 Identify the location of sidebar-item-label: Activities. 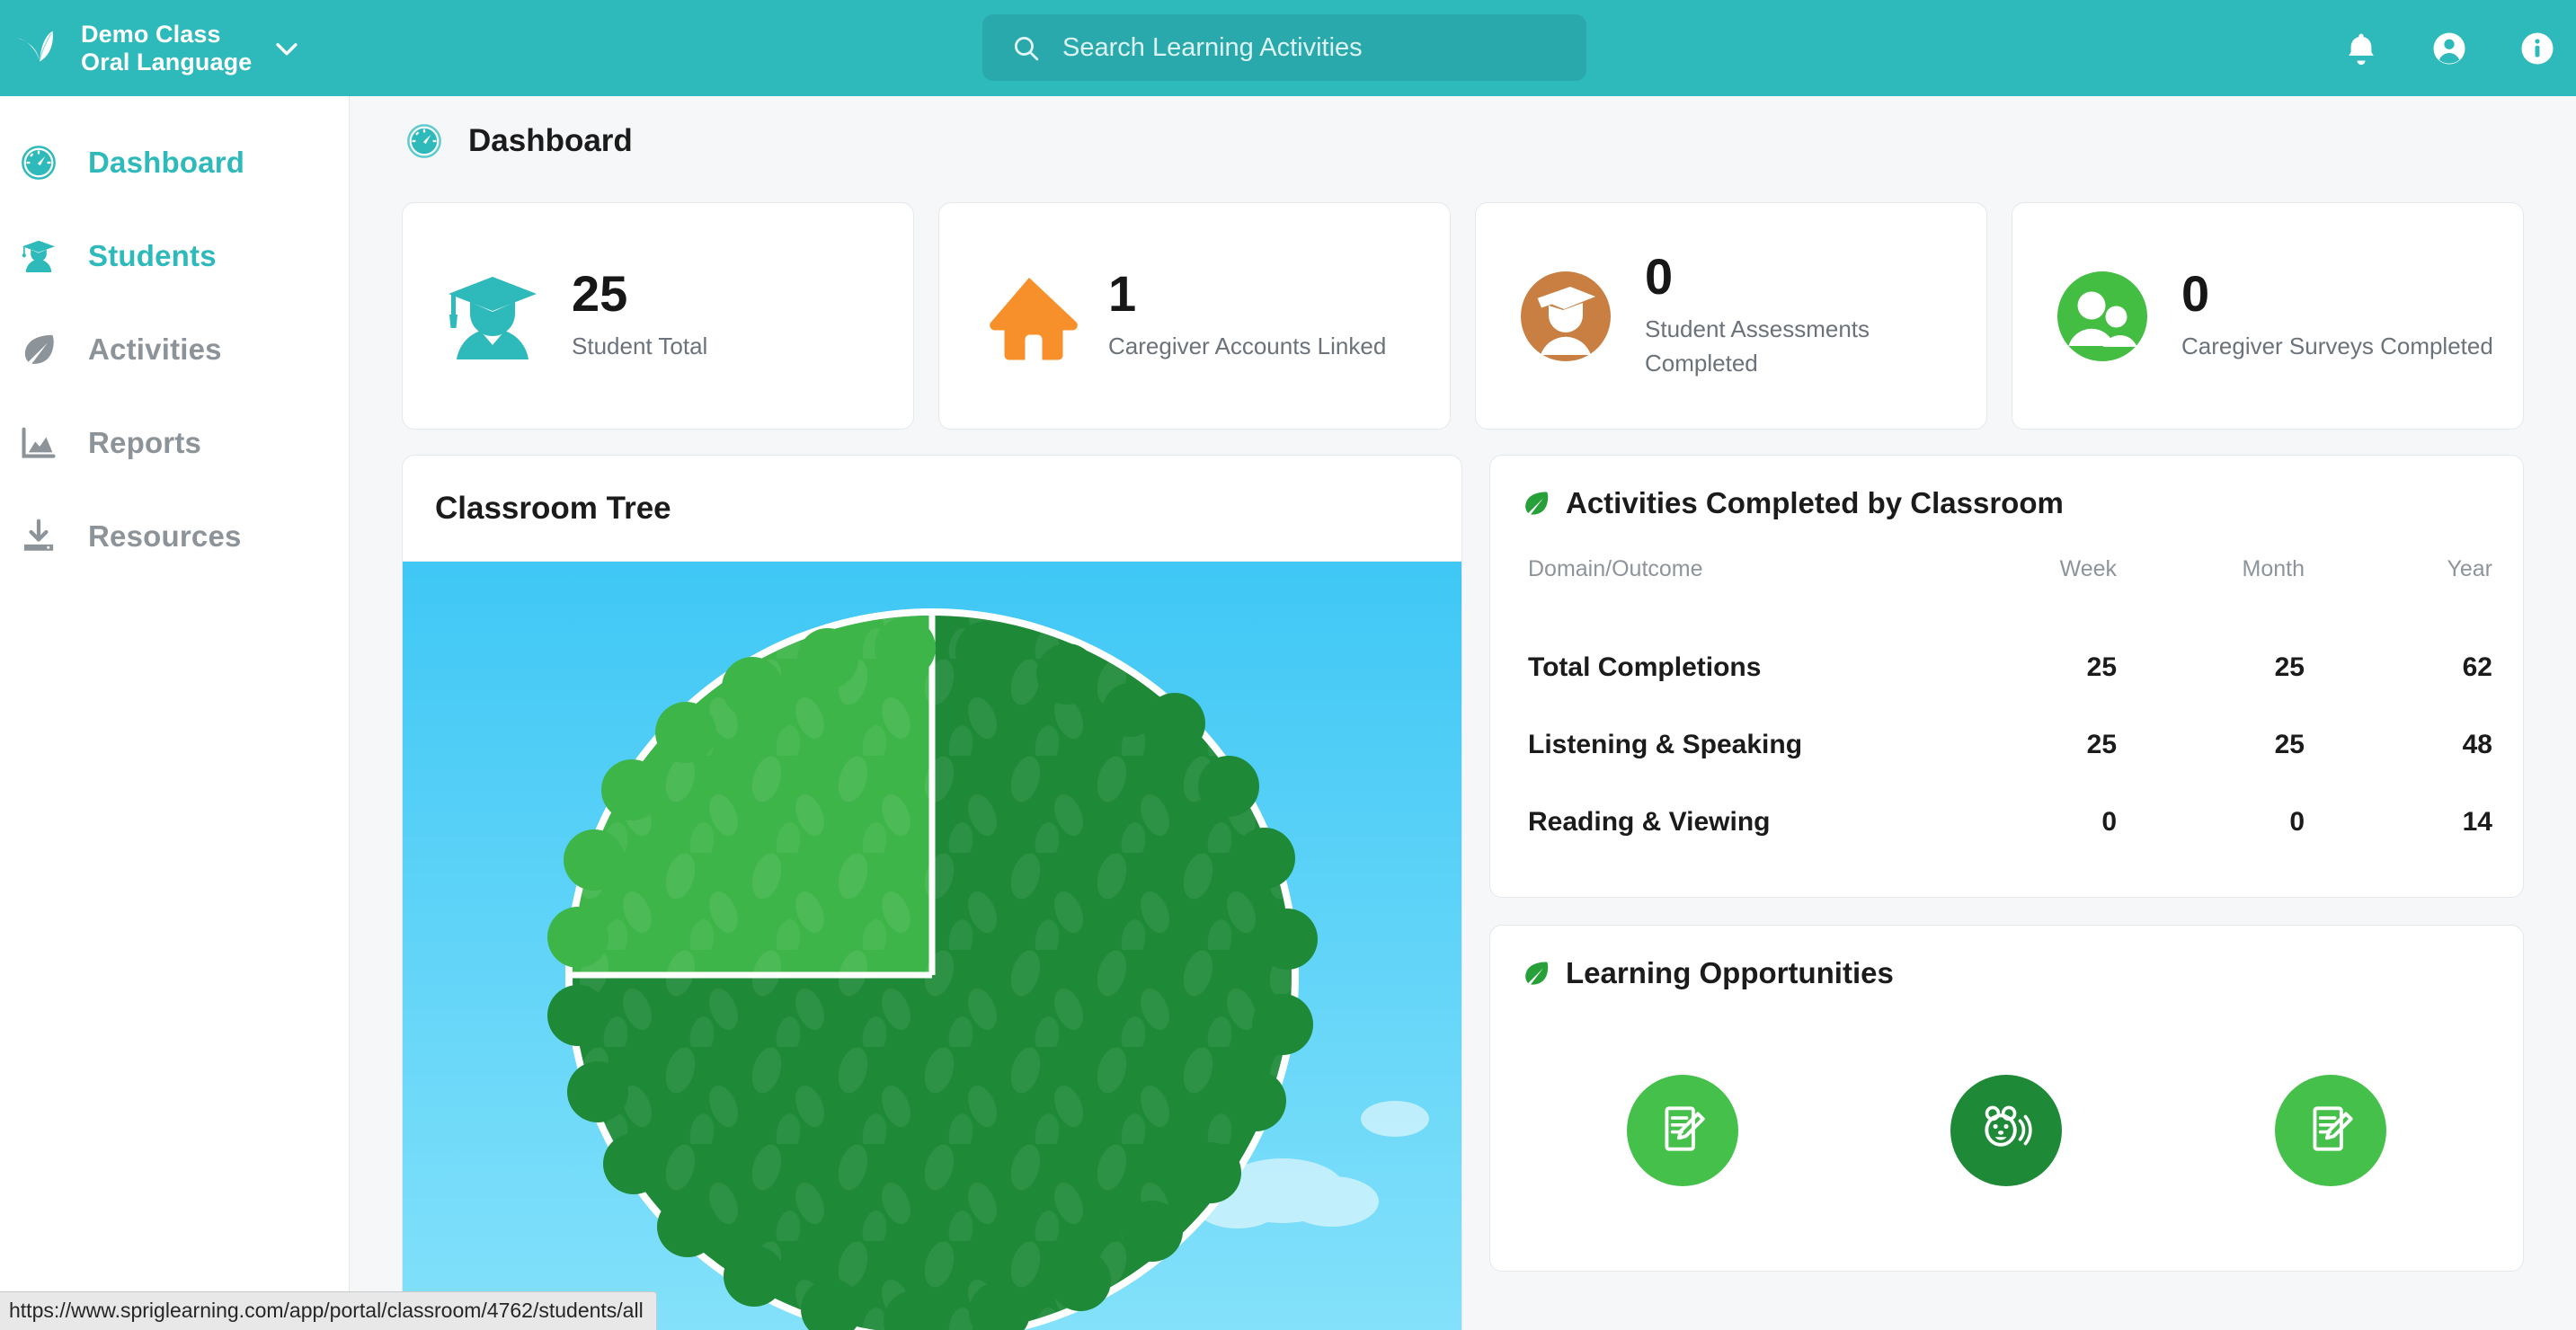
(155, 349).